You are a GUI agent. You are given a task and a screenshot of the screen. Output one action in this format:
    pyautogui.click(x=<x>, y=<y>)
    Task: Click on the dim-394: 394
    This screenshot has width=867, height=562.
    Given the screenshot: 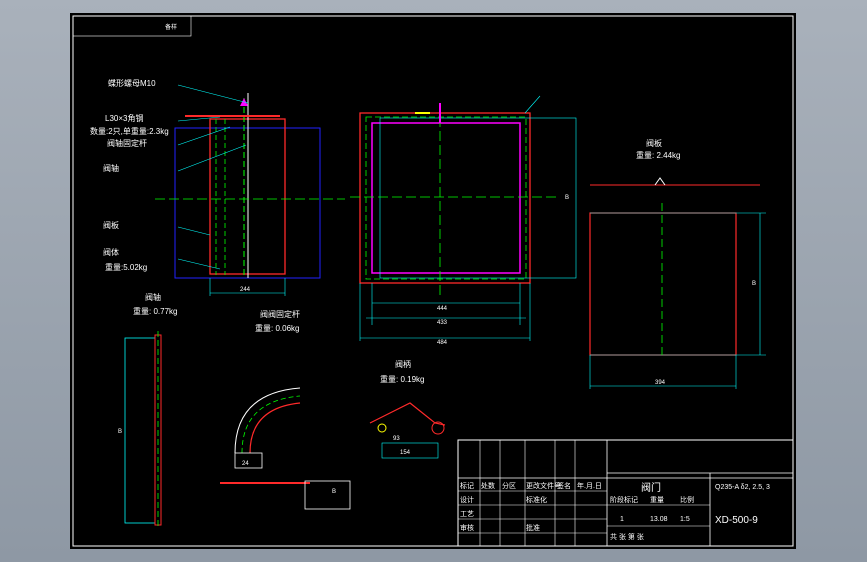 What is the action you would take?
    pyautogui.click(x=660, y=383)
    